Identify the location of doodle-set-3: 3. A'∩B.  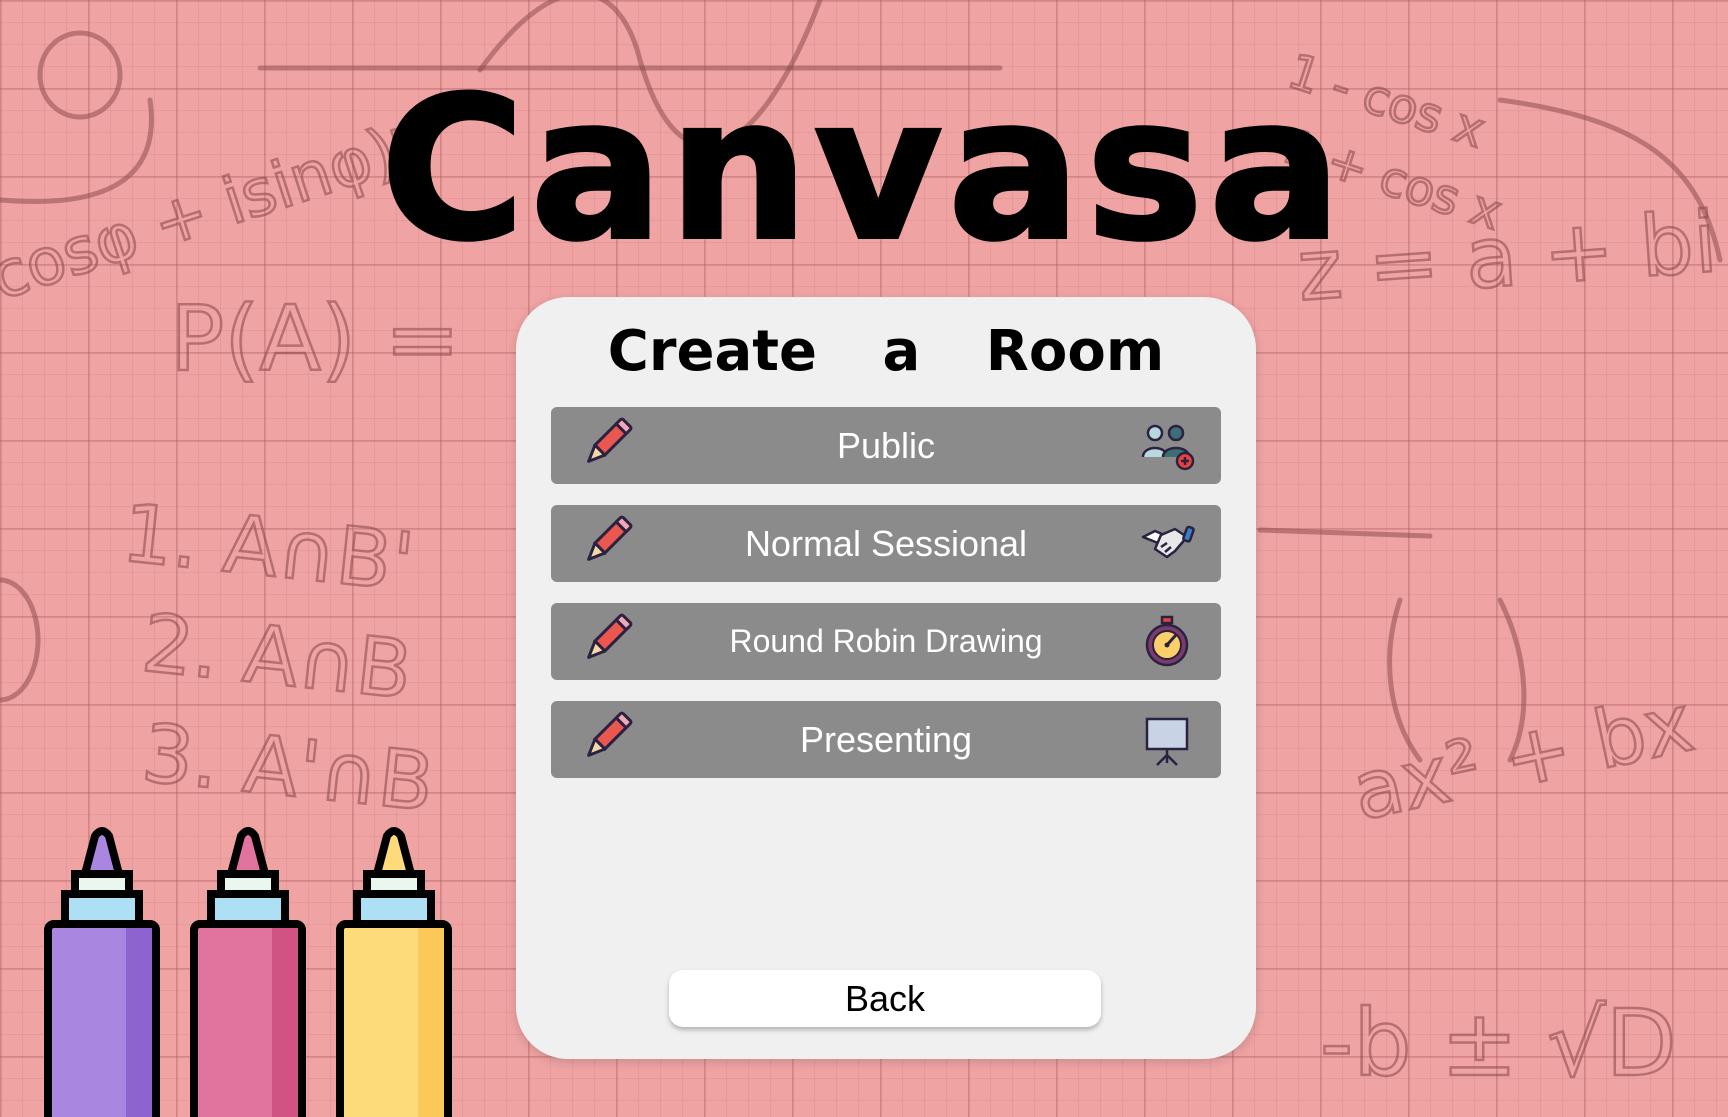
(288, 767).